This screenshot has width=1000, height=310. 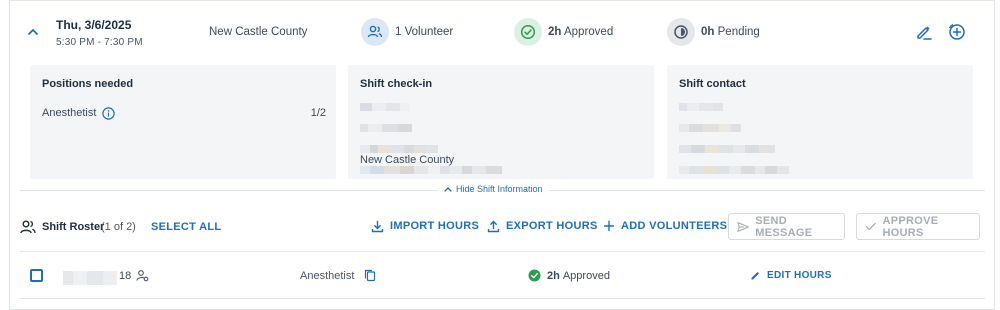 I want to click on export-hours-button: EXPORT HOURS, so click(x=542, y=226).